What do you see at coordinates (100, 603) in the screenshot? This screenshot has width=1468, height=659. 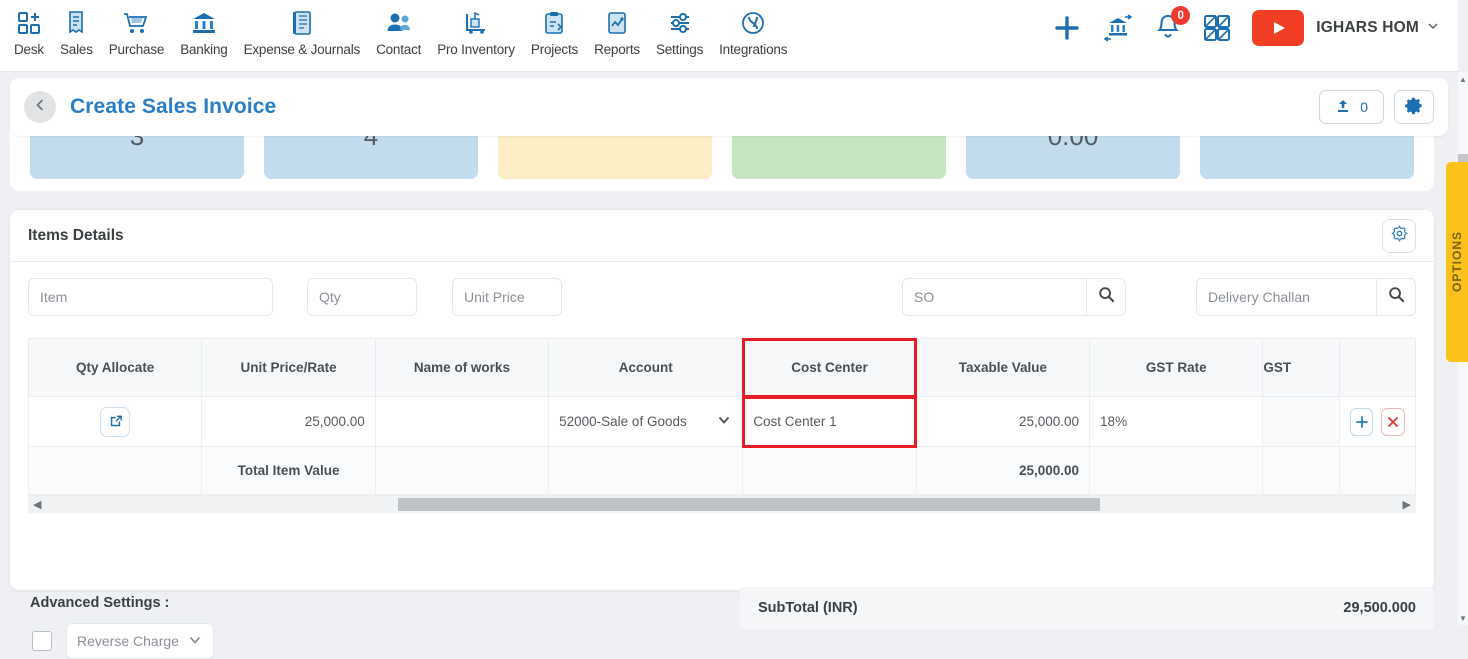 I see `advanced-settings-heading: Advanced Settings :` at bounding box center [100, 603].